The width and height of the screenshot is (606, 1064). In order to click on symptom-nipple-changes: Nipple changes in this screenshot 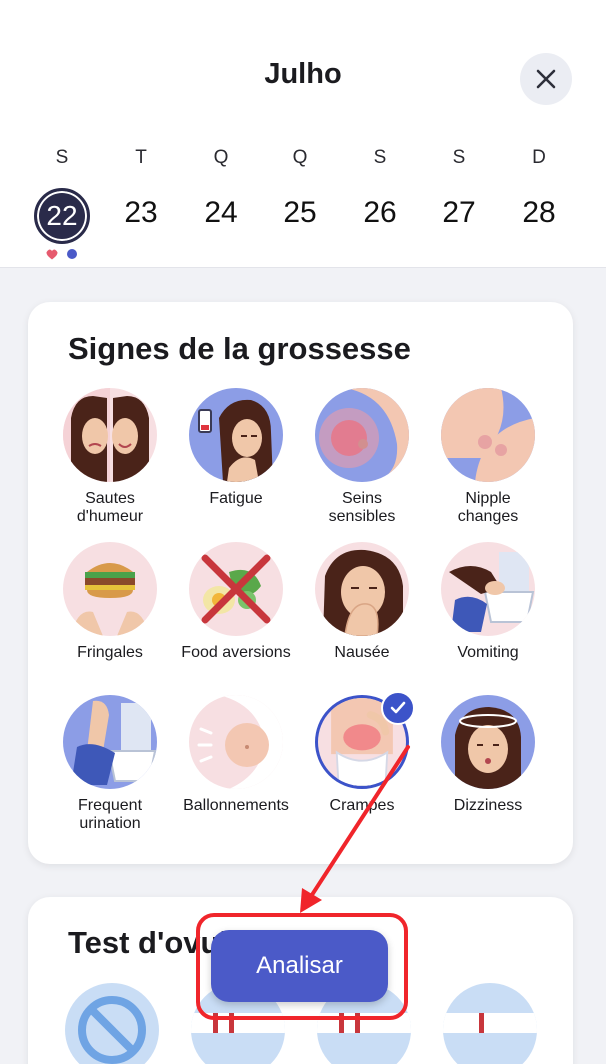, I will do `click(488, 457)`.